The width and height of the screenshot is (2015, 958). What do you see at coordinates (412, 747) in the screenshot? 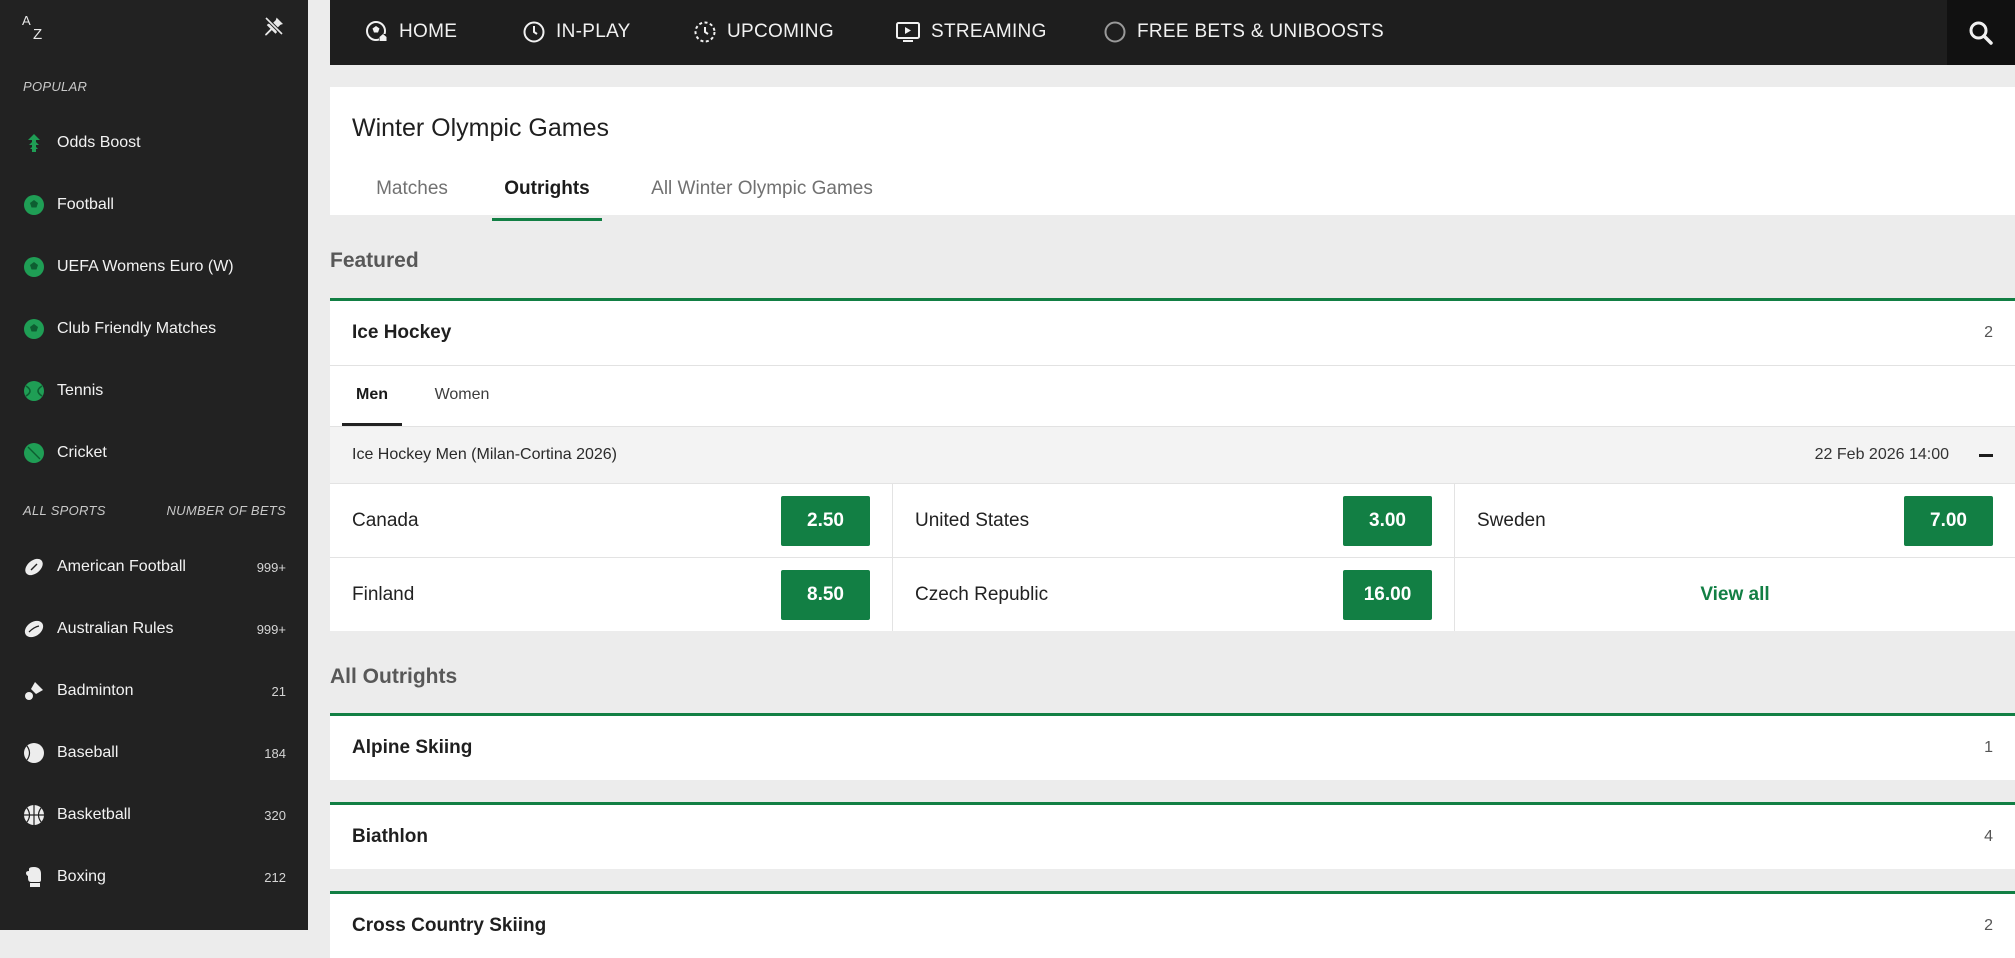
I see `outright-name: Alpine Skiing` at bounding box center [412, 747].